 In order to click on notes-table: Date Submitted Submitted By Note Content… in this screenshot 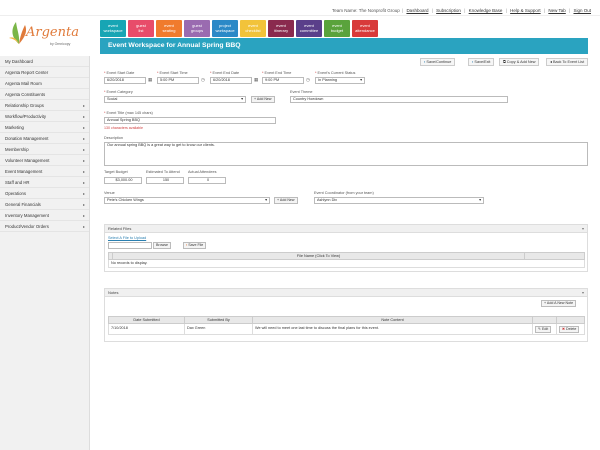, I will do `click(346, 325)`.